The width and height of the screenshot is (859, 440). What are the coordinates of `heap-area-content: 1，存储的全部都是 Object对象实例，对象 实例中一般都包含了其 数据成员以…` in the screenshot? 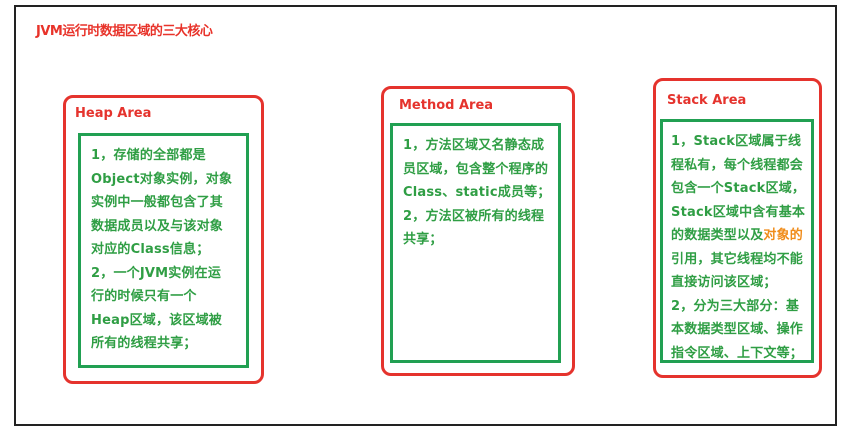 It's located at (163, 250).